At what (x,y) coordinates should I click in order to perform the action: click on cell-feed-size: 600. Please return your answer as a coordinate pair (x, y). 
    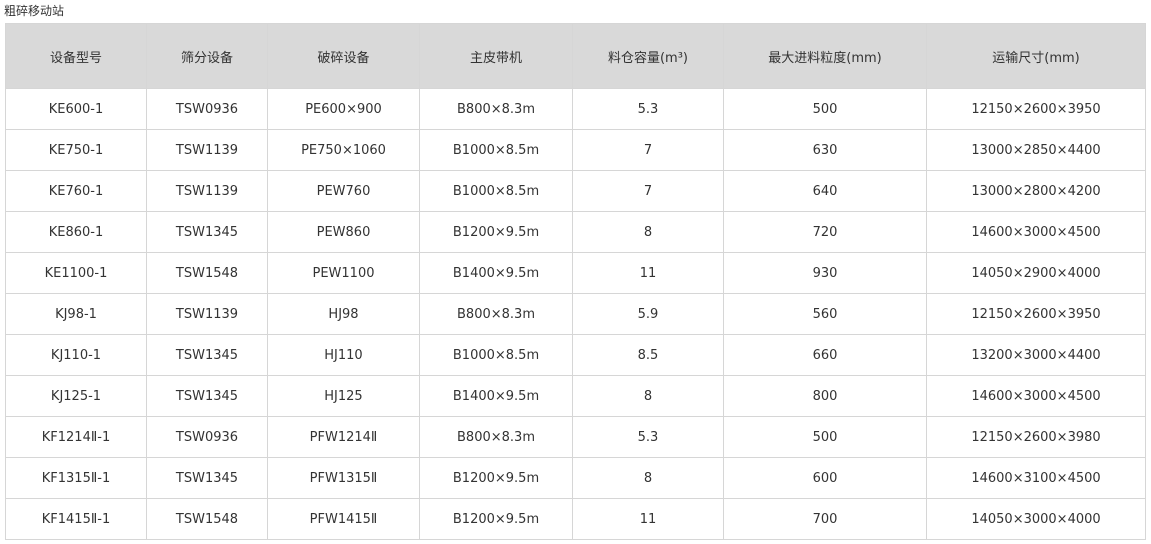
    Looking at the image, I should click on (825, 478).